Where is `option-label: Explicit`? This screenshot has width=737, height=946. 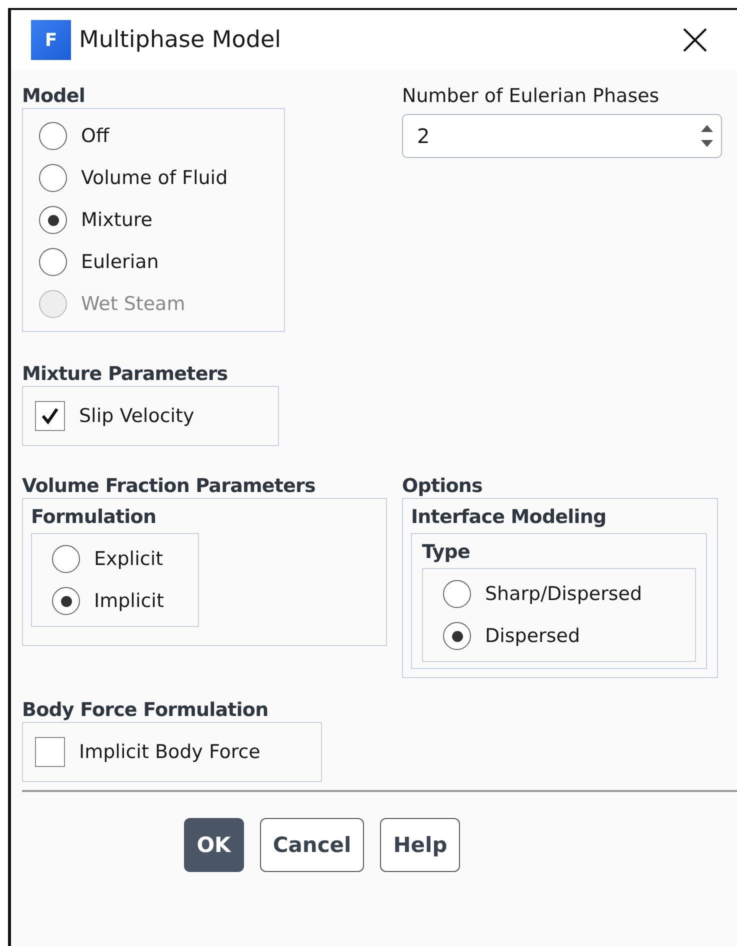
option-label: Explicit is located at coordinates (129, 559).